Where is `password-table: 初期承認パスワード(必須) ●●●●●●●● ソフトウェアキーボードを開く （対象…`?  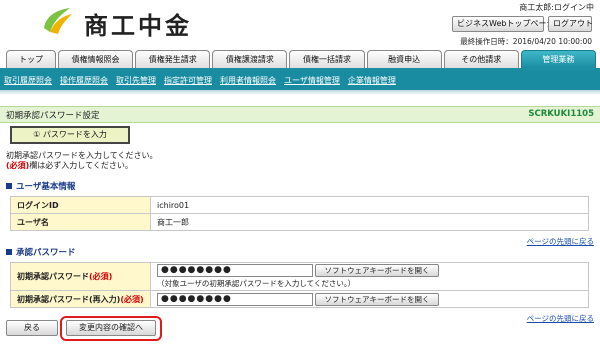 password-table: 初期承認パスワード(必須) ●●●●●●●● ソフトウェアキーボードを開く （対象… is located at coordinates (299, 285).